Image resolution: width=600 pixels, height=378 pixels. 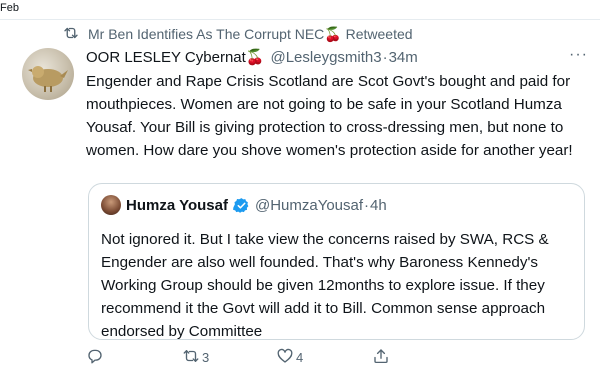 What do you see at coordinates (578, 55) in the screenshot?
I see `more-options-button: ···` at bounding box center [578, 55].